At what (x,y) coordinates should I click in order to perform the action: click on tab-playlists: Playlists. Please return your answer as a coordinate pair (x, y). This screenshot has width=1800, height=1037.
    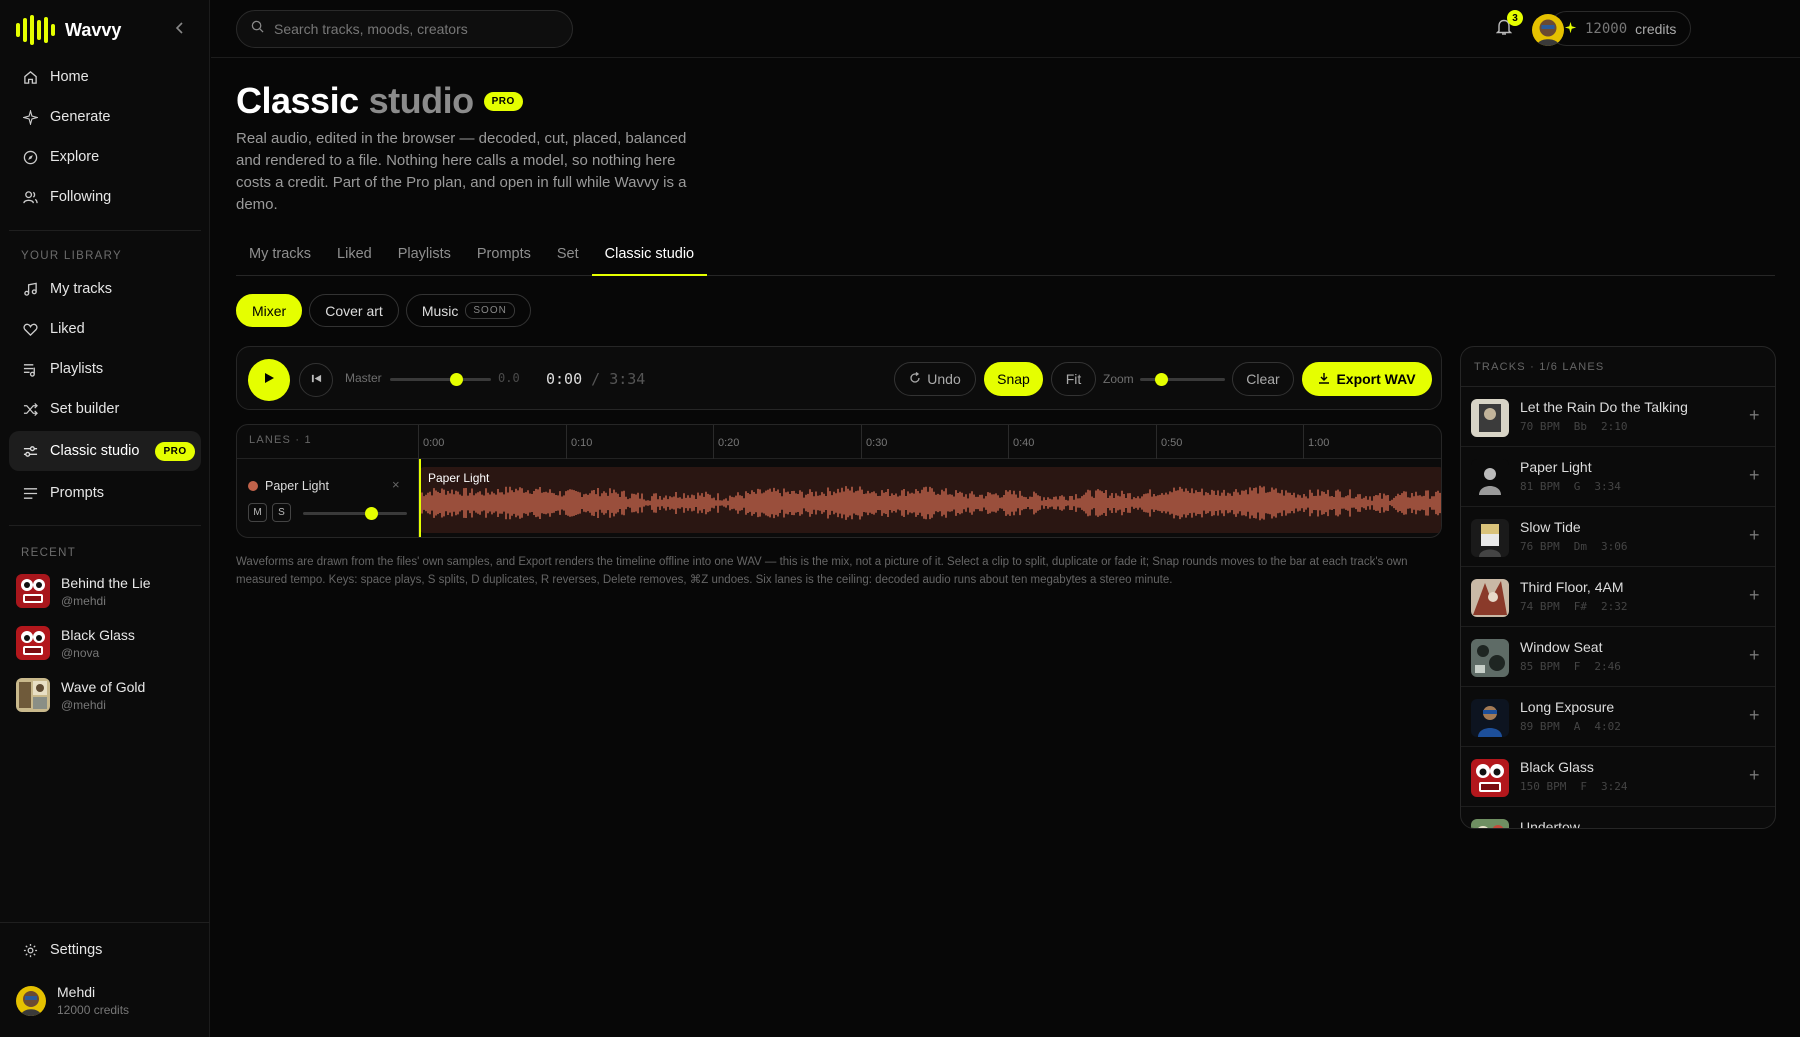
    Looking at the image, I should click on (424, 258).